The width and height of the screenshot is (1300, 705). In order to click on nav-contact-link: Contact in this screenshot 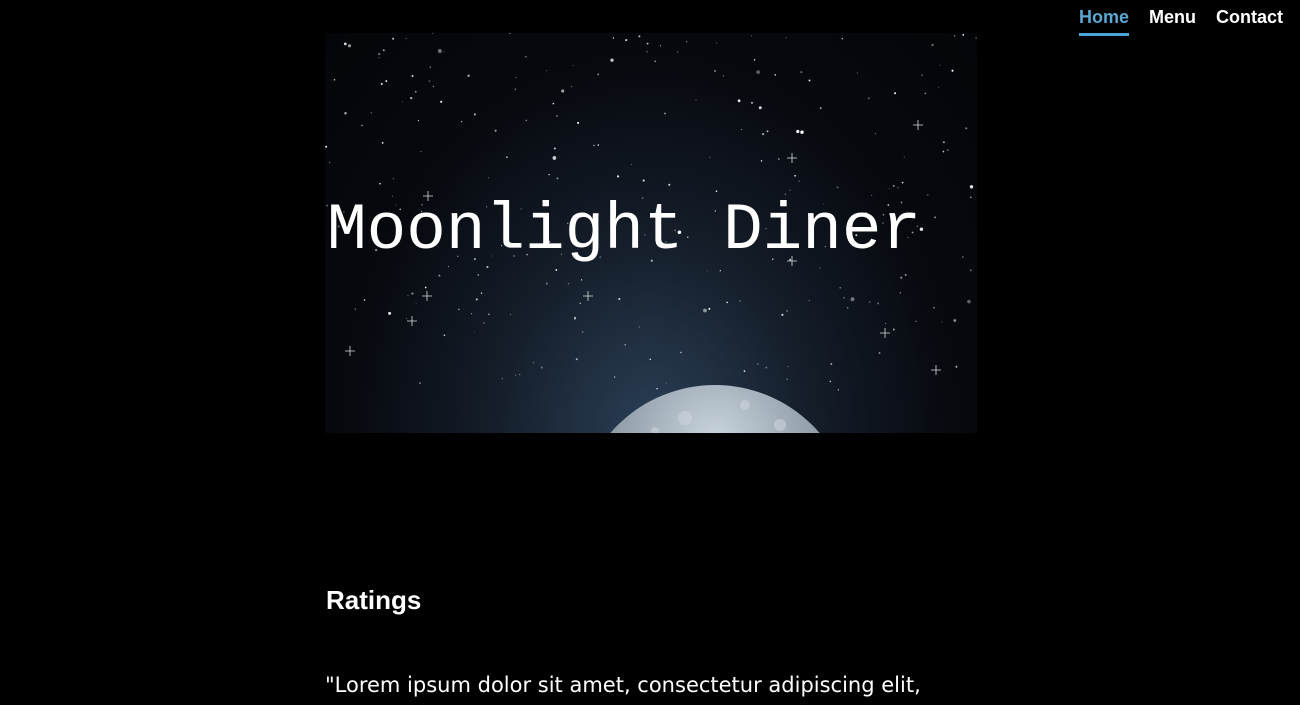, I will do `click(1253, 18)`.